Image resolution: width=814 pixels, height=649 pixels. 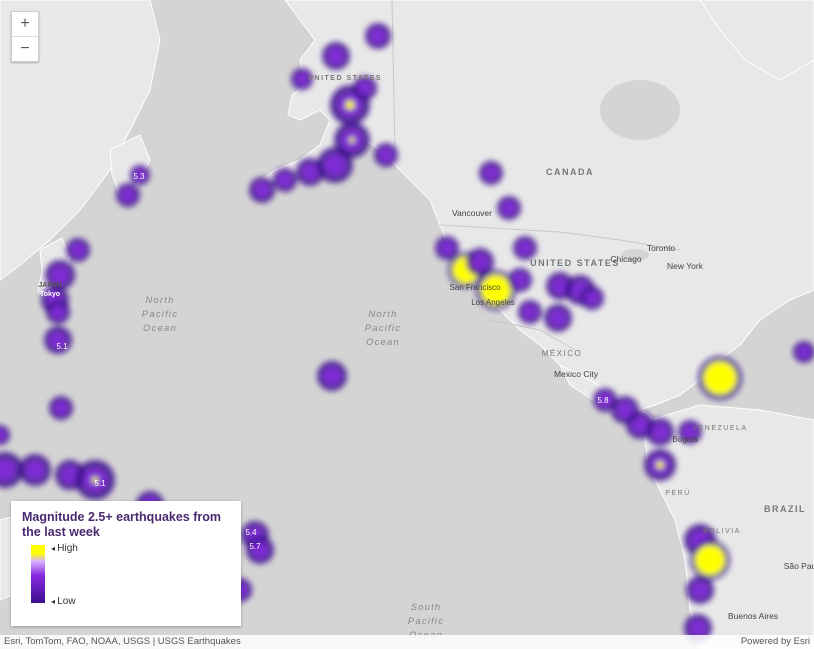 What do you see at coordinates (139, 176) in the screenshot?
I see `magnitude-label: 5.3` at bounding box center [139, 176].